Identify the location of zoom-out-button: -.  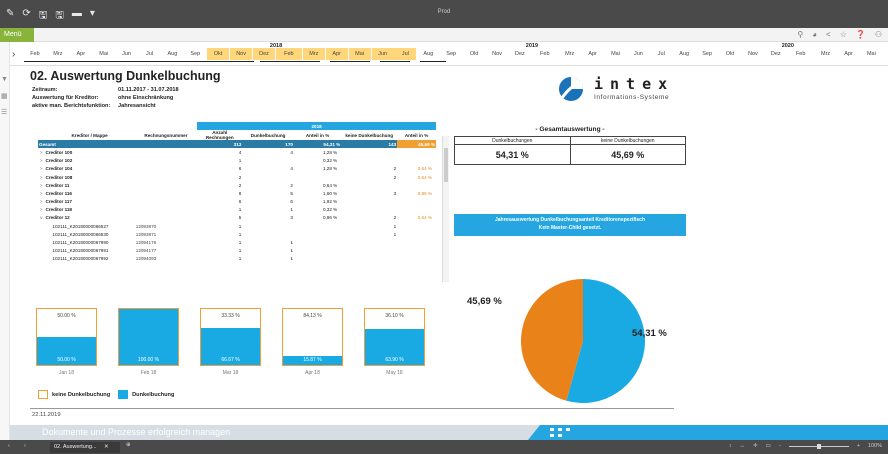
(780, 446).